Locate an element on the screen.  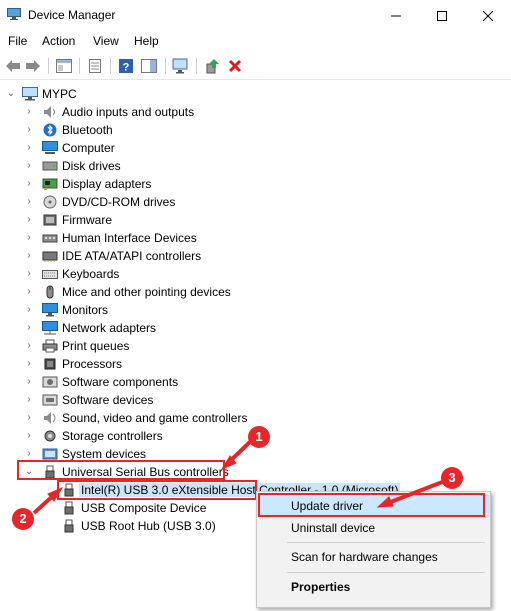
annotation-badge-3: 3 is located at coordinates (452, 478).